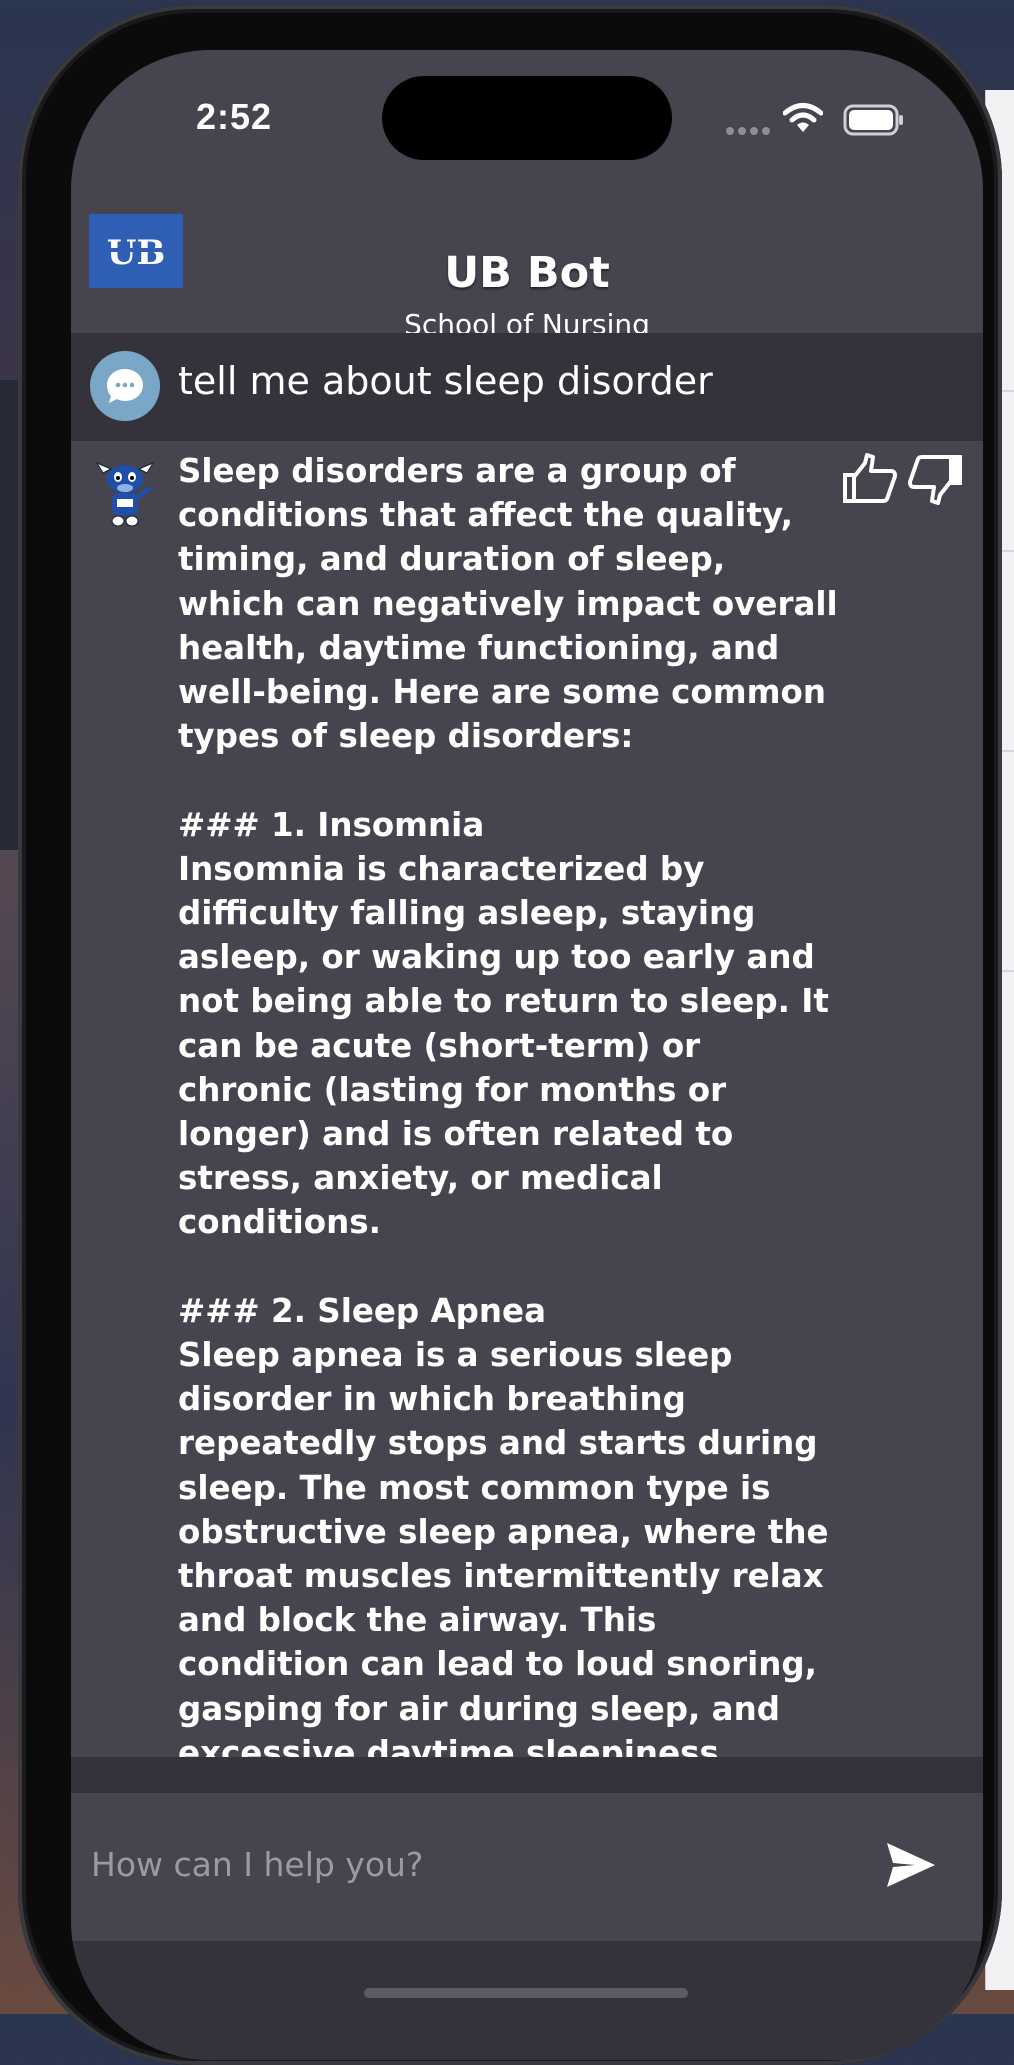 This screenshot has width=1014, height=2065. I want to click on thumbs-up-icon, so click(870, 479).